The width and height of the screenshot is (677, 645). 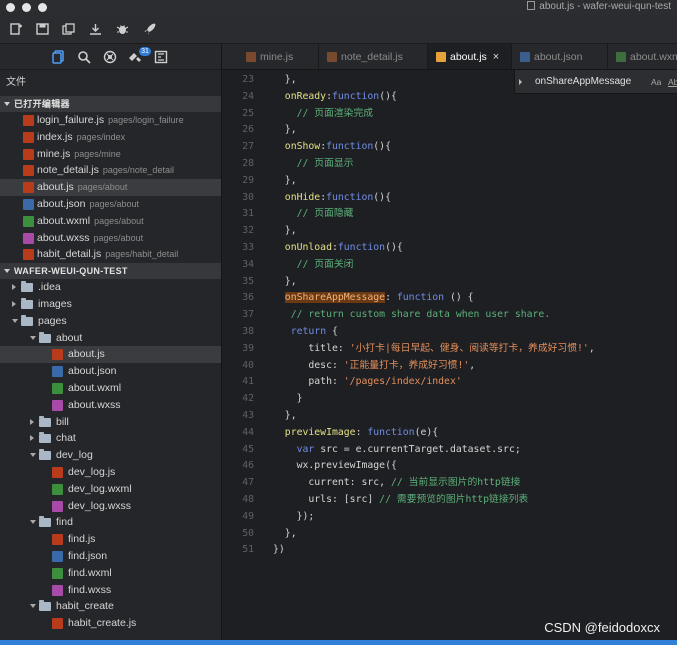 What do you see at coordinates (42, 29) in the screenshot?
I see `save-icon` at bounding box center [42, 29].